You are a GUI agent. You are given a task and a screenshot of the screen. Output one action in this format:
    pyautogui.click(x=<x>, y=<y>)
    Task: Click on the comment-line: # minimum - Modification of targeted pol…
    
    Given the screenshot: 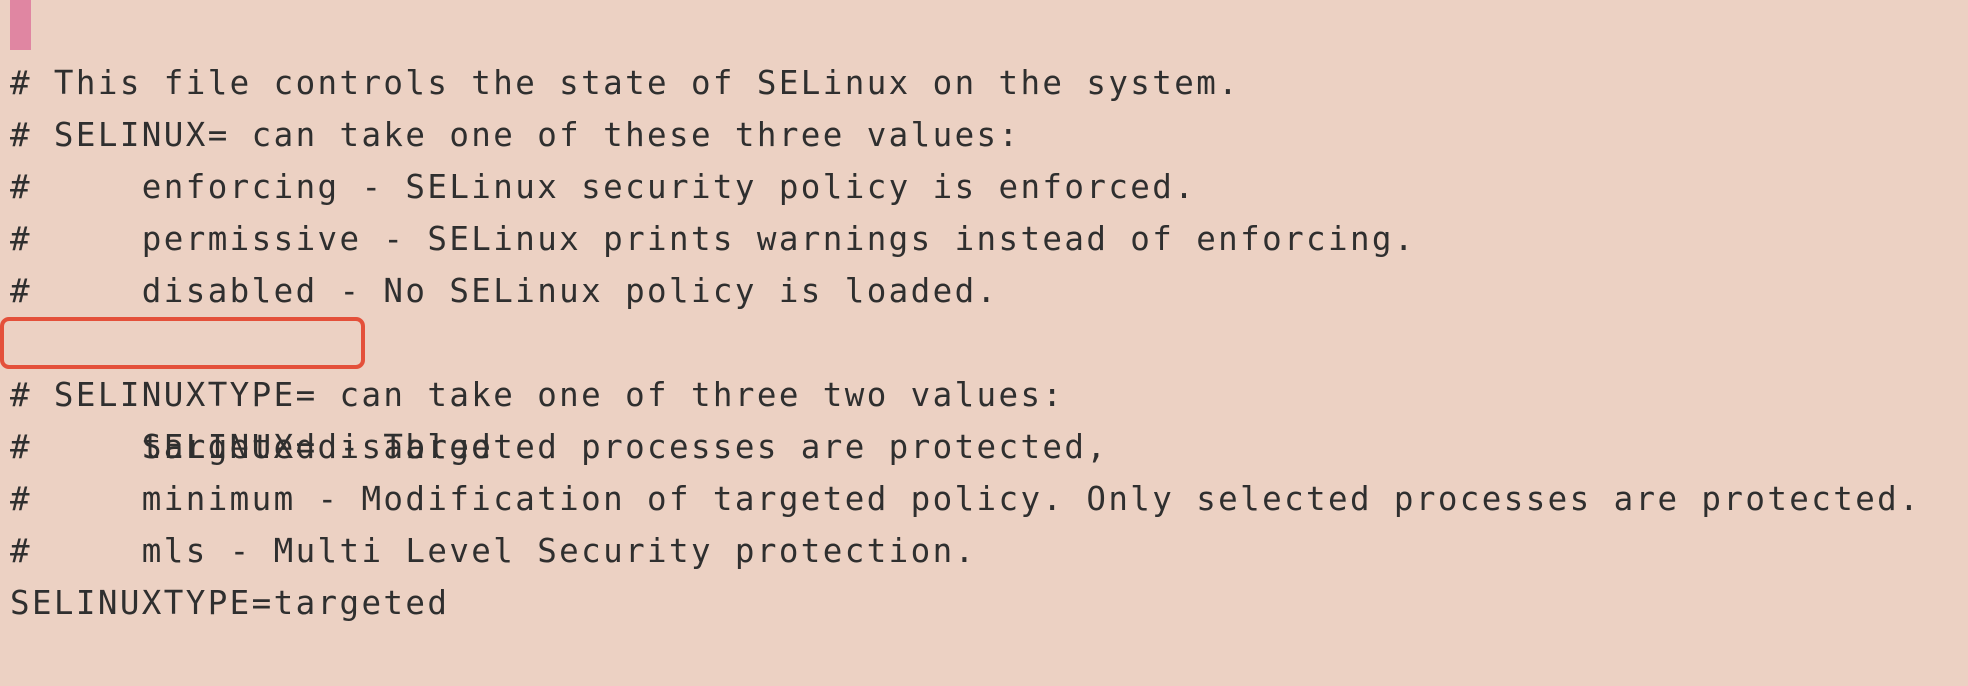 What is the action you would take?
    pyautogui.click(x=966, y=499)
    